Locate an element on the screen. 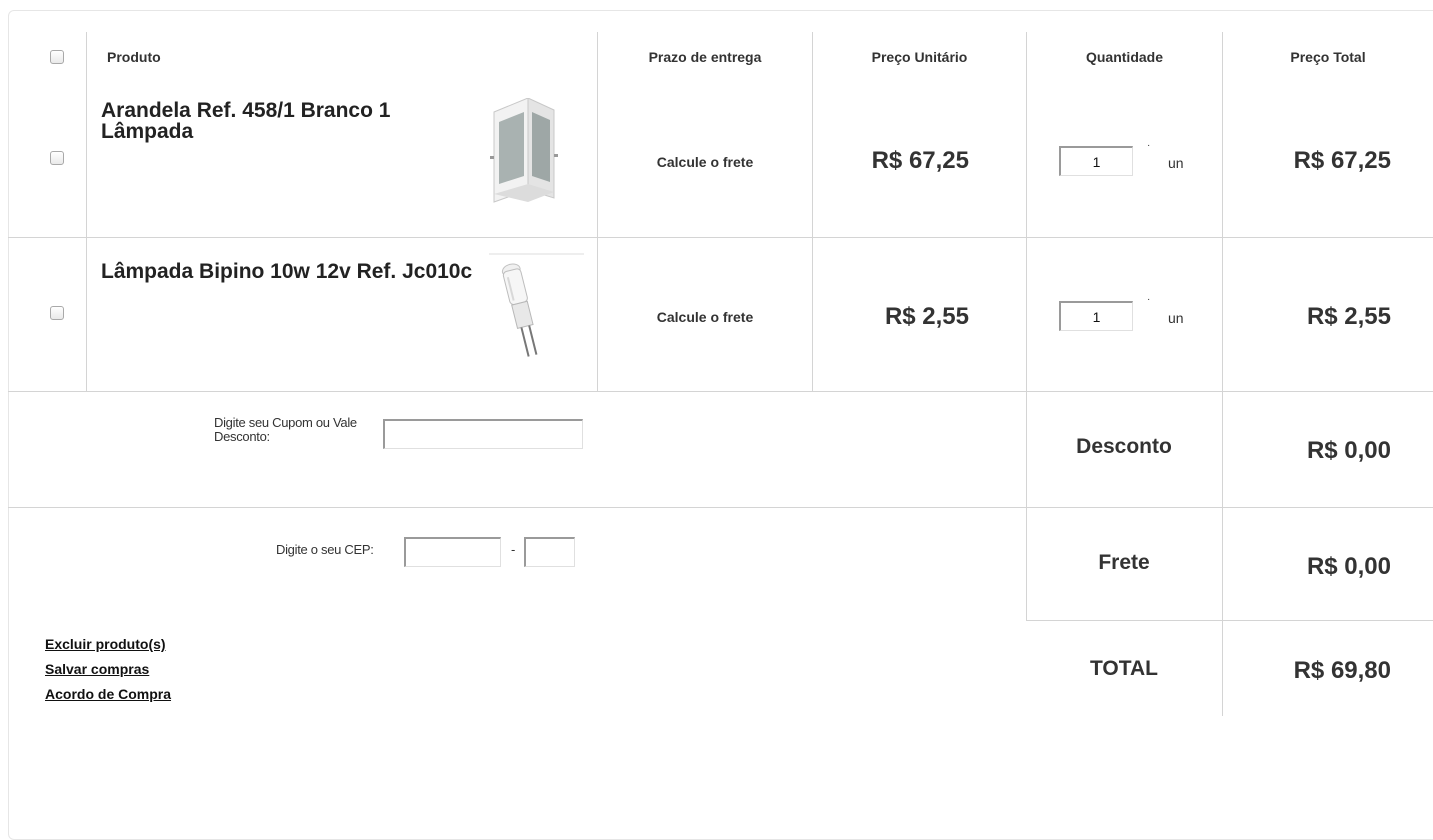 Image resolution: width=1433 pixels, height=840 pixels. cep-input-part1 is located at coordinates (452, 552).